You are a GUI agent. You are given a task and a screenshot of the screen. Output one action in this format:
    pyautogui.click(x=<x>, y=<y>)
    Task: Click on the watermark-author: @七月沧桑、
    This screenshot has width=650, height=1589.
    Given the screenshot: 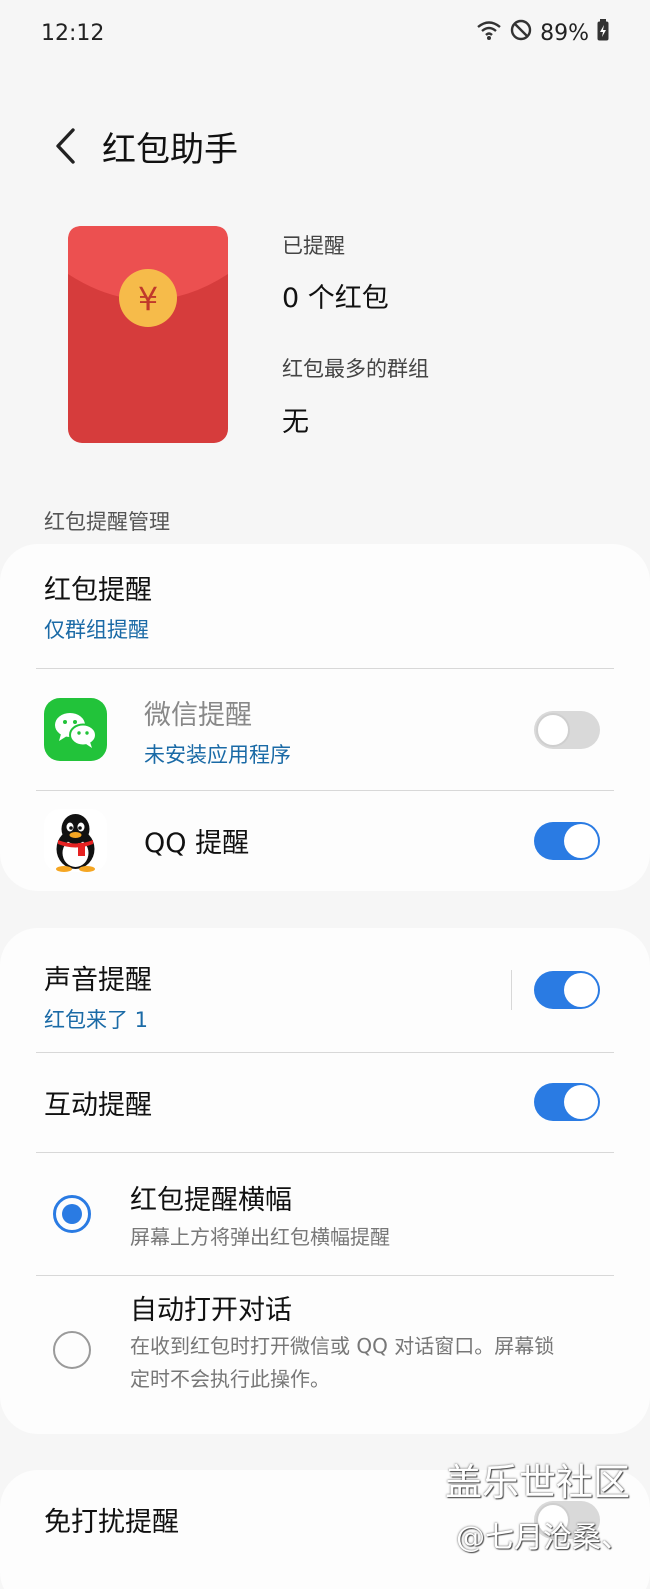 What is the action you would take?
    pyautogui.click(x=542, y=1537)
    